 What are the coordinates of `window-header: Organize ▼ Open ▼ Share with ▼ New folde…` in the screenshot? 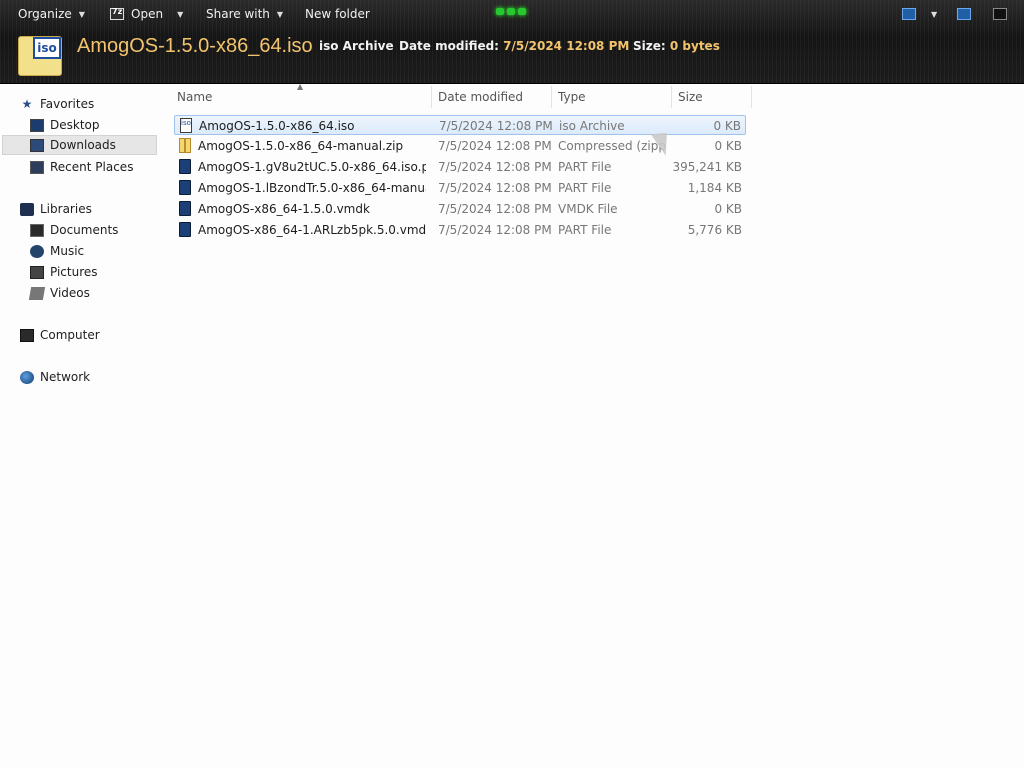 It's located at (512, 42).